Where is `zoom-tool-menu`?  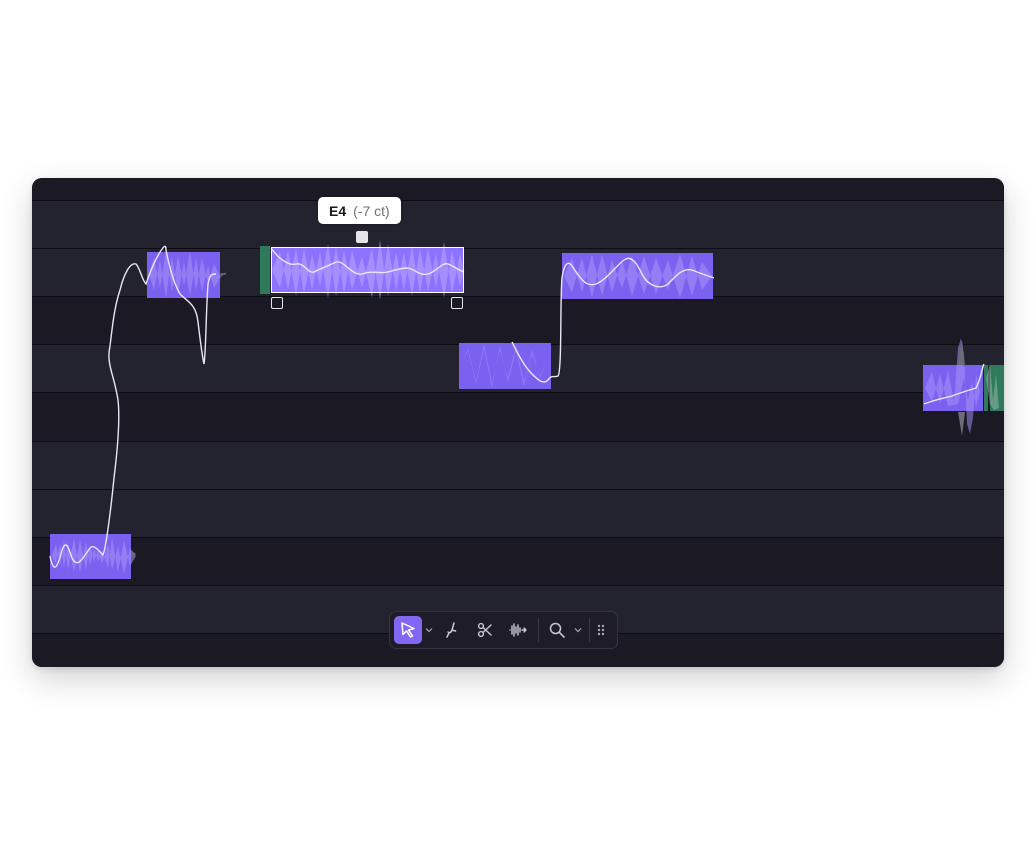 zoom-tool-menu is located at coordinates (578, 630).